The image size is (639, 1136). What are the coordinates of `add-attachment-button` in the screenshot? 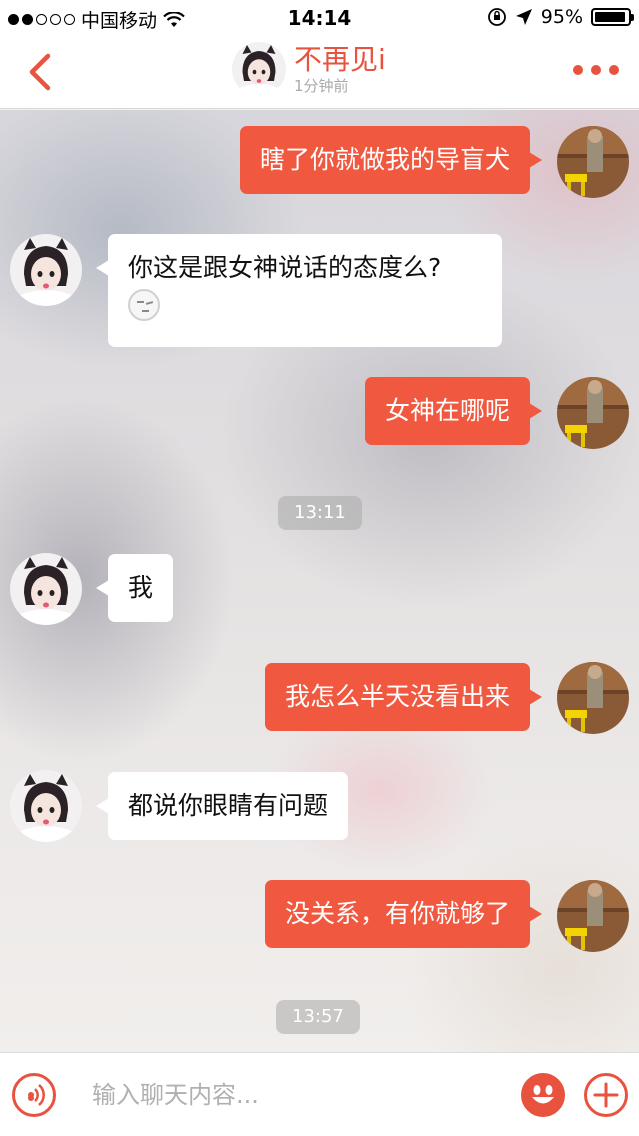 It's located at (606, 1095).